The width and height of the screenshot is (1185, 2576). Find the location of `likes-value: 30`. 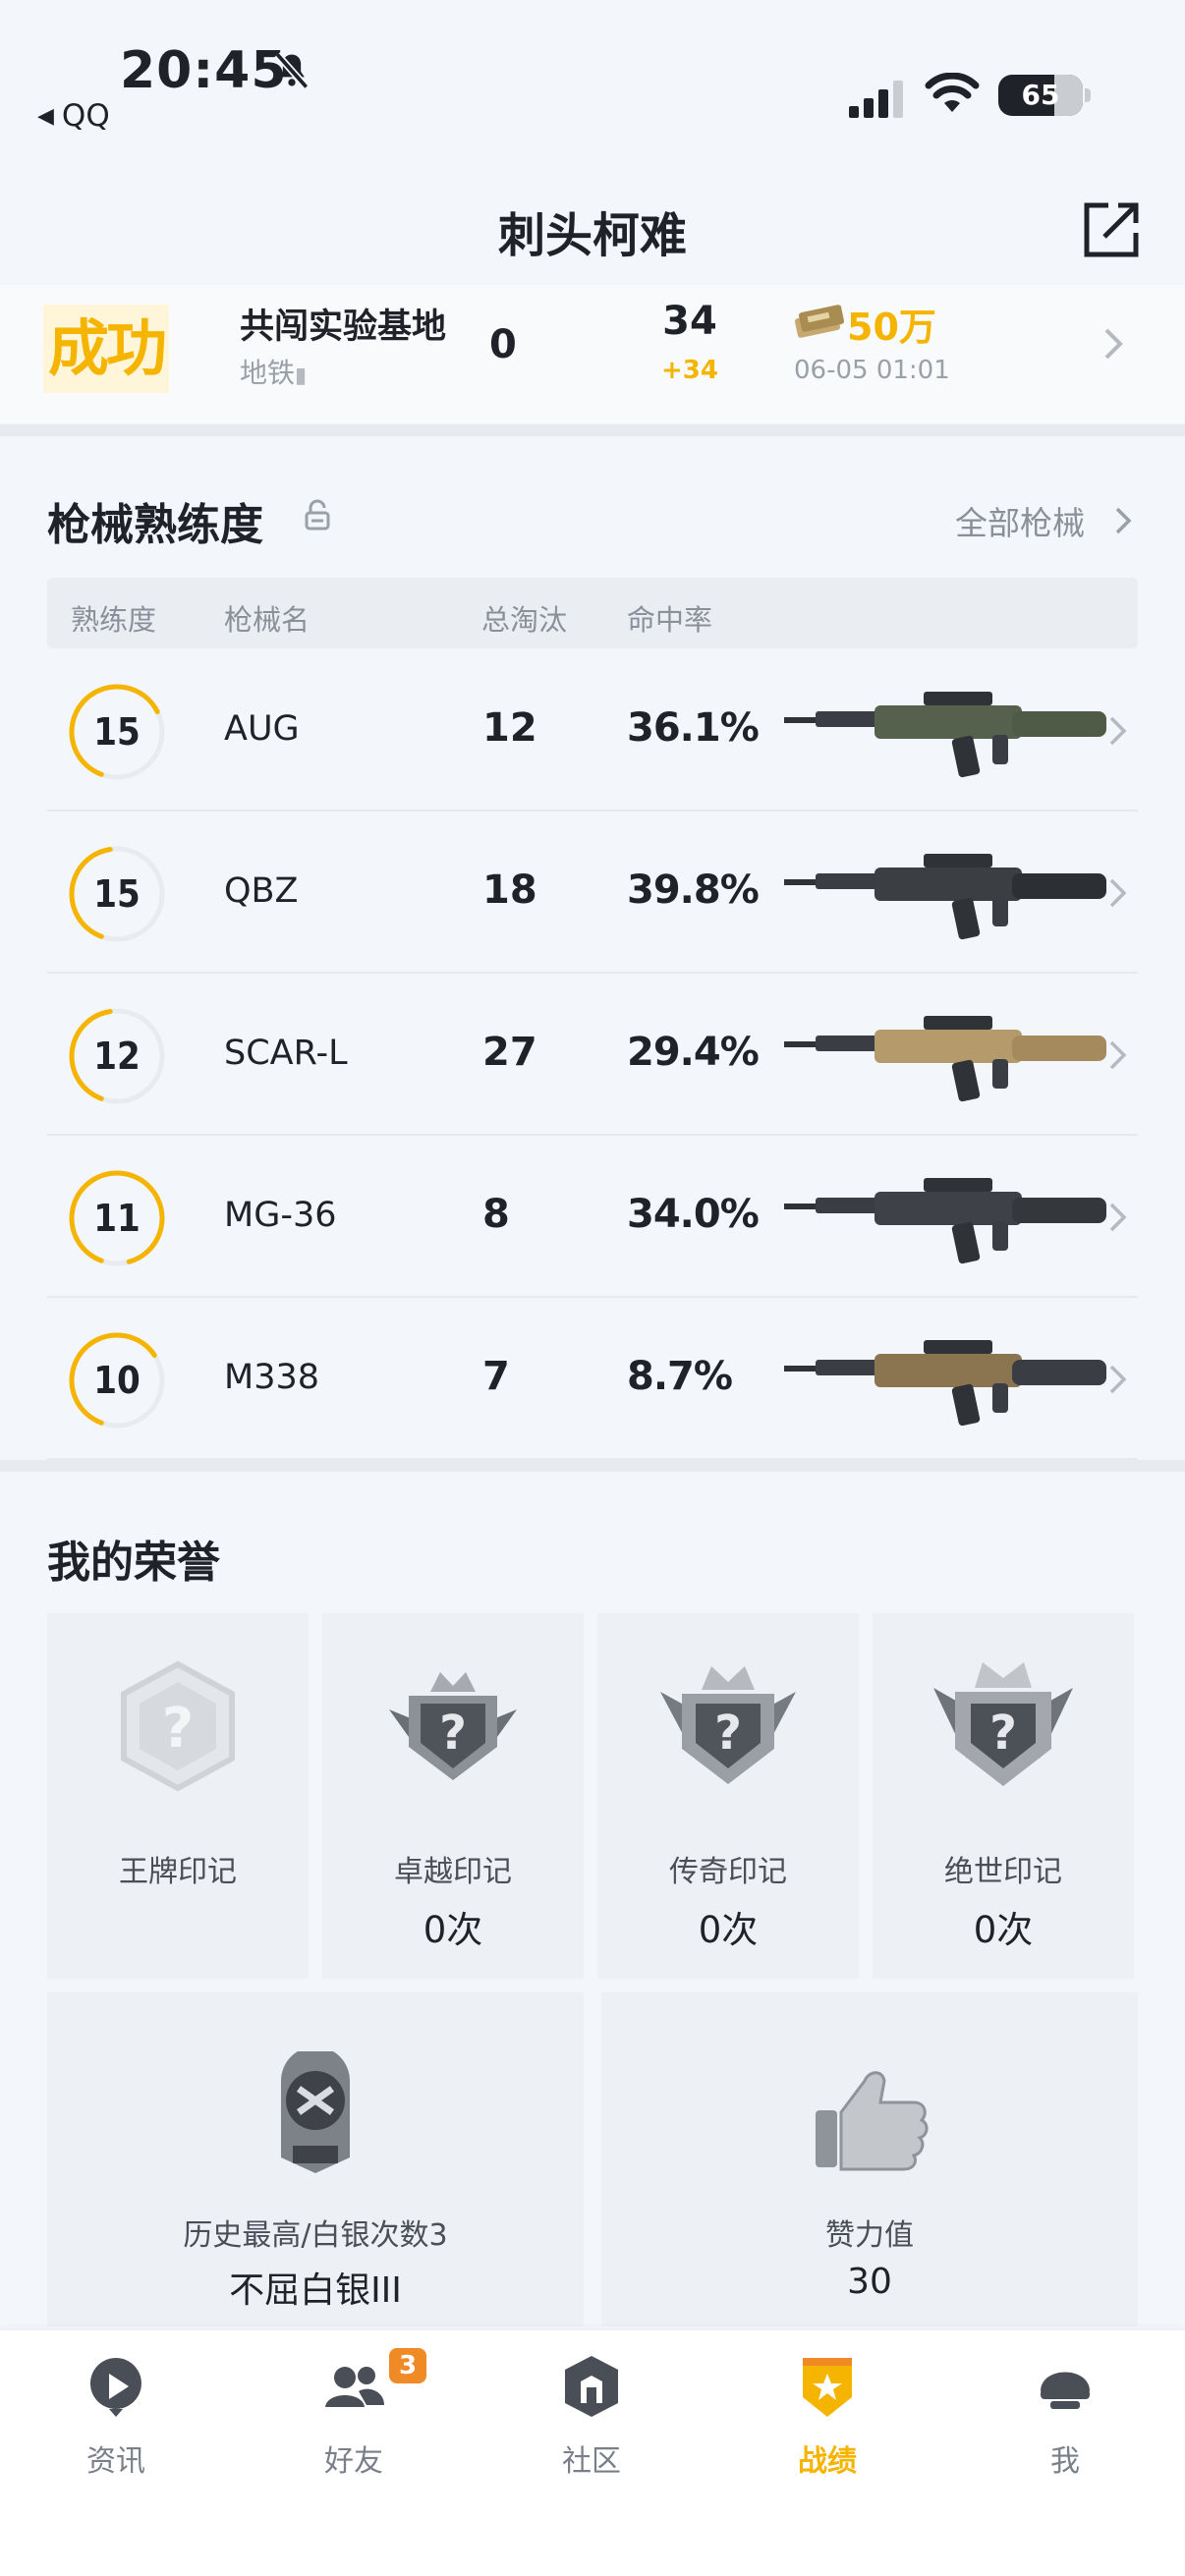

likes-value: 30 is located at coordinates (870, 2282).